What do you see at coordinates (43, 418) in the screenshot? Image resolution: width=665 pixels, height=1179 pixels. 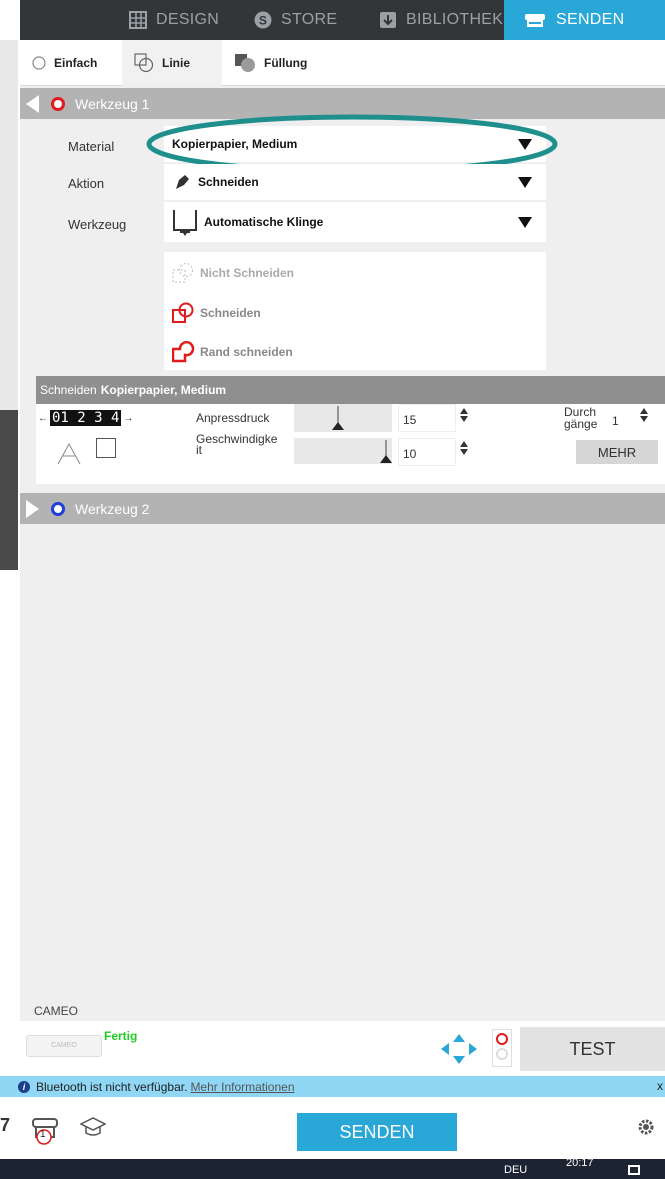 I see `arrow-left-icon: ←` at bounding box center [43, 418].